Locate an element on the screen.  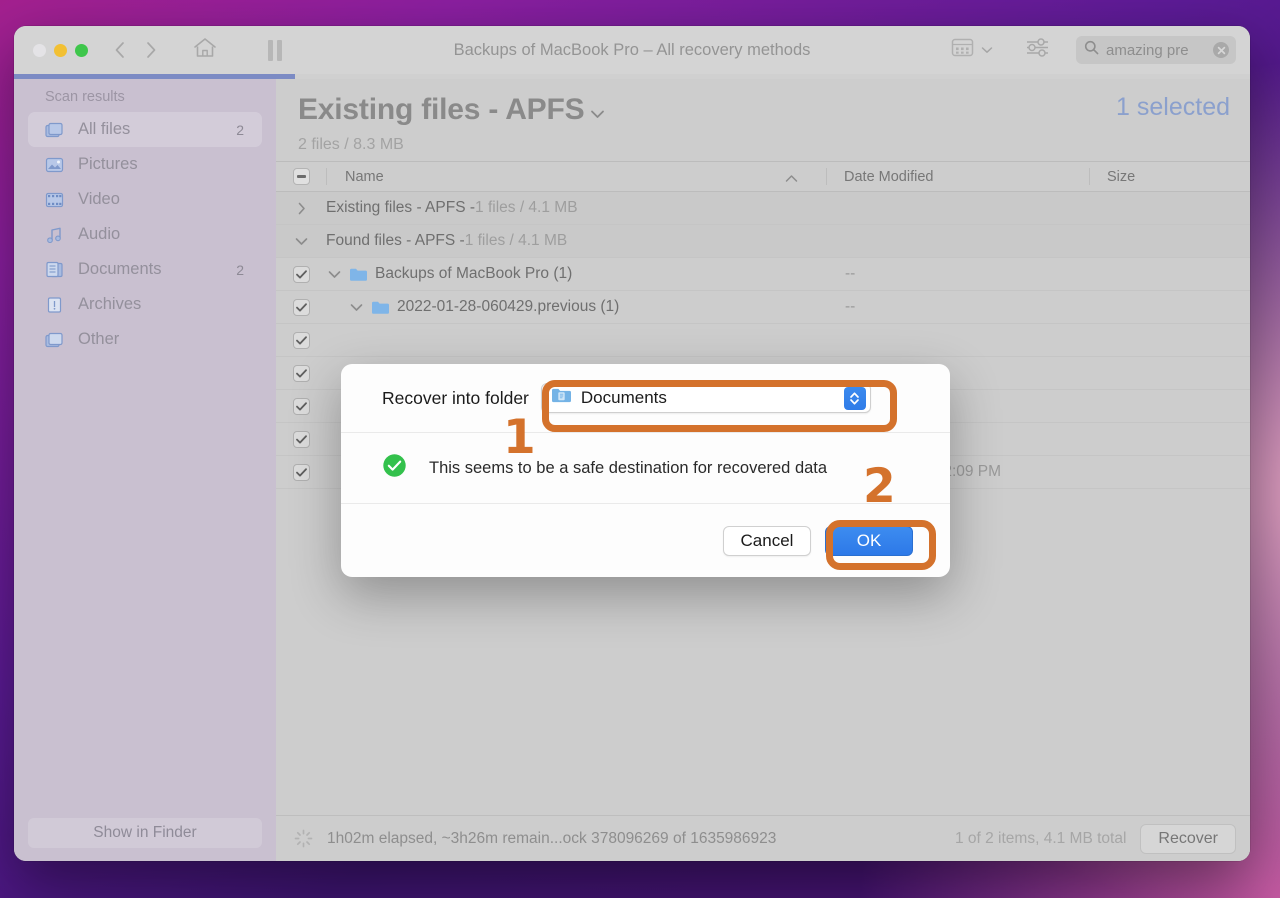
sidebar-item-label: All files is located at coordinates (104, 129).